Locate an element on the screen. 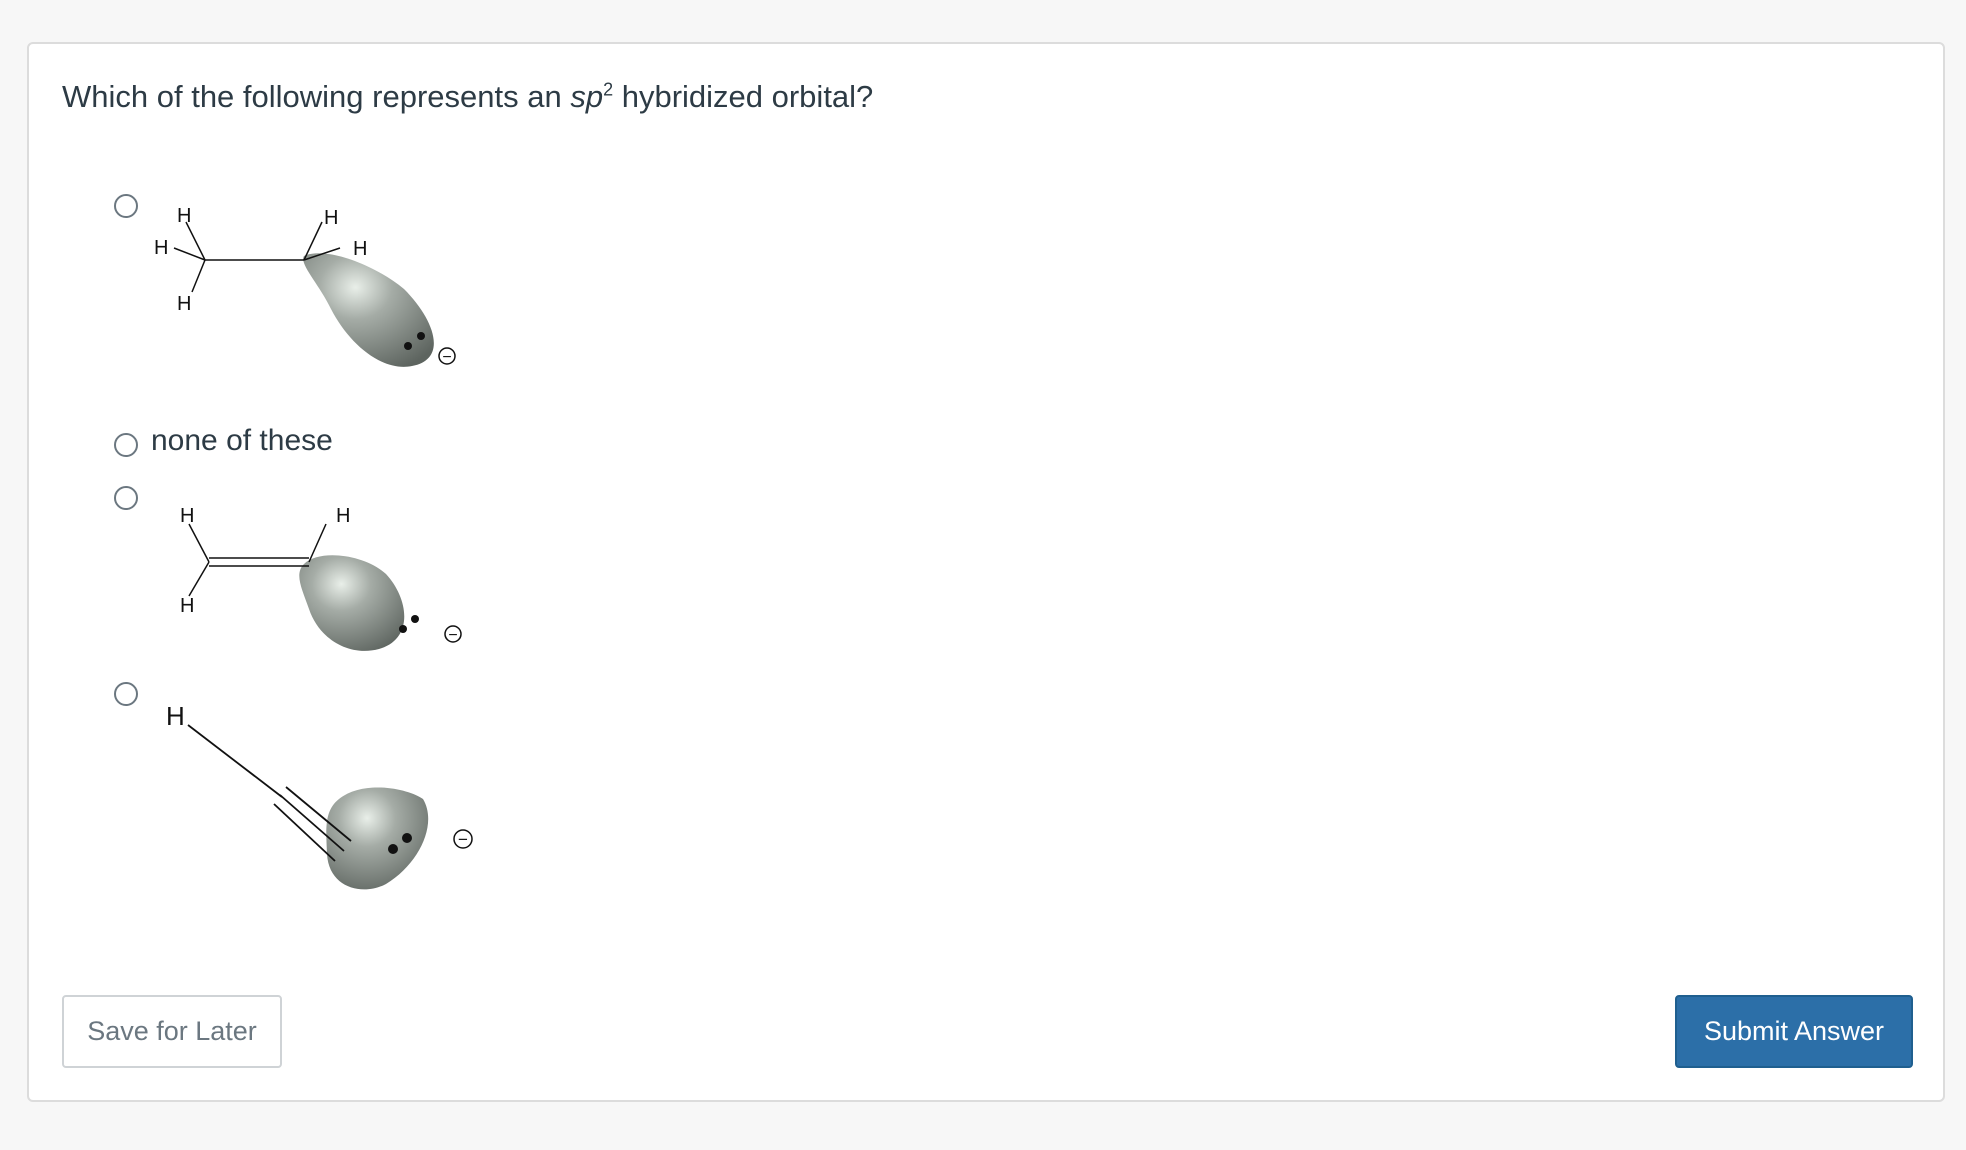 The height and width of the screenshot is (1150, 1966). option-a-radio is located at coordinates (126, 206).